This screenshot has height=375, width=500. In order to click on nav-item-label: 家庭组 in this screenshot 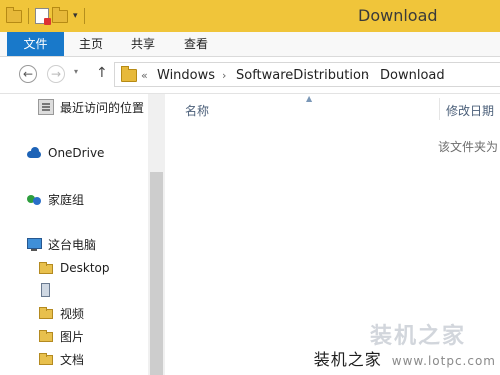, I will do `click(66, 199)`.